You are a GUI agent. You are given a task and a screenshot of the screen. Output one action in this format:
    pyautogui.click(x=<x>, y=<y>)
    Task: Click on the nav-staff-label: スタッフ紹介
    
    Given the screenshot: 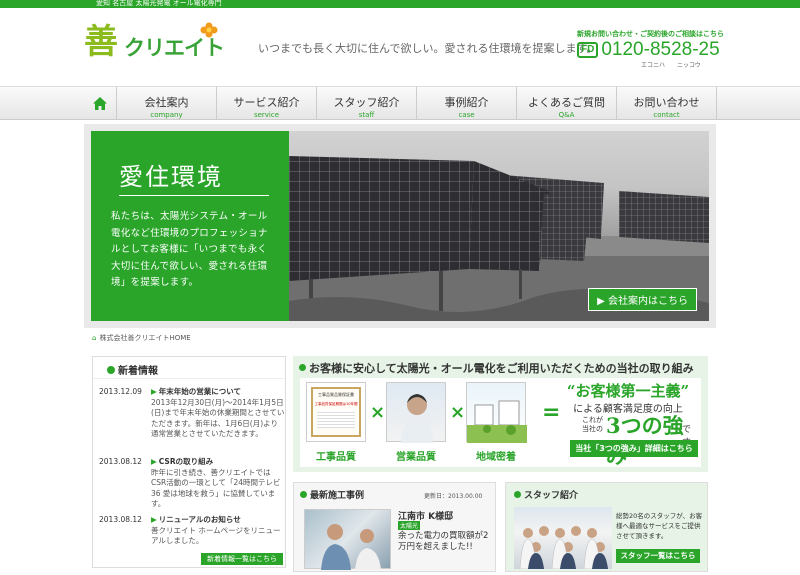 What is the action you would take?
    pyautogui.click(x=366, y=102)
    